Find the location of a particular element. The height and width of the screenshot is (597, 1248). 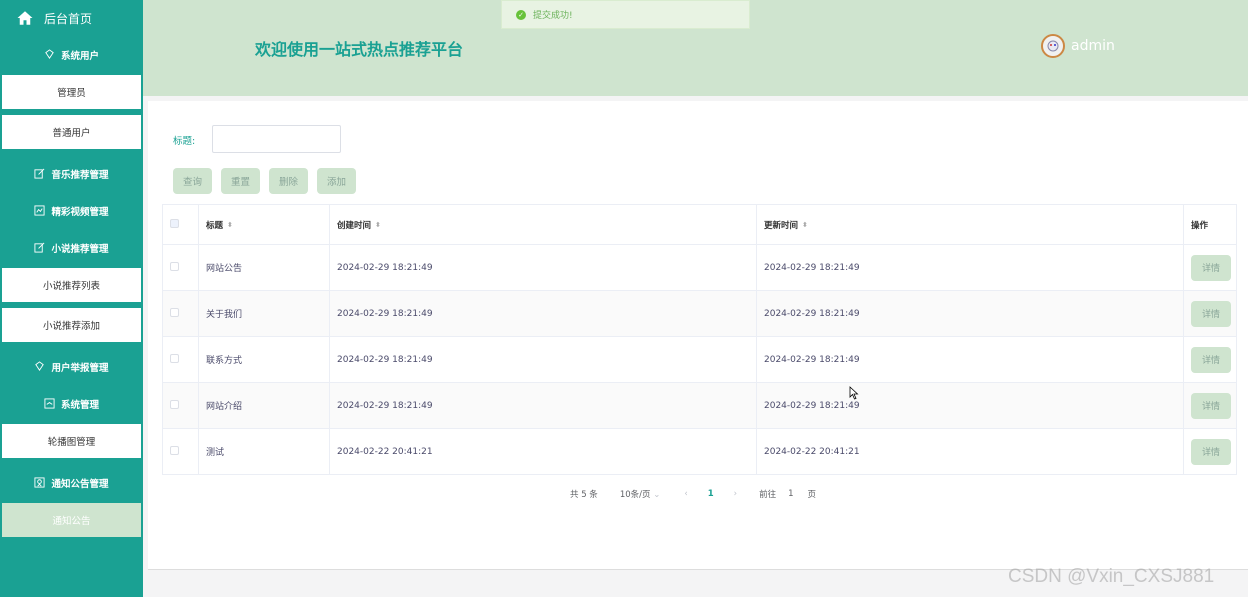

sidebar-group-novel: 小说推荐管理 is located at coordinates (71, 247).